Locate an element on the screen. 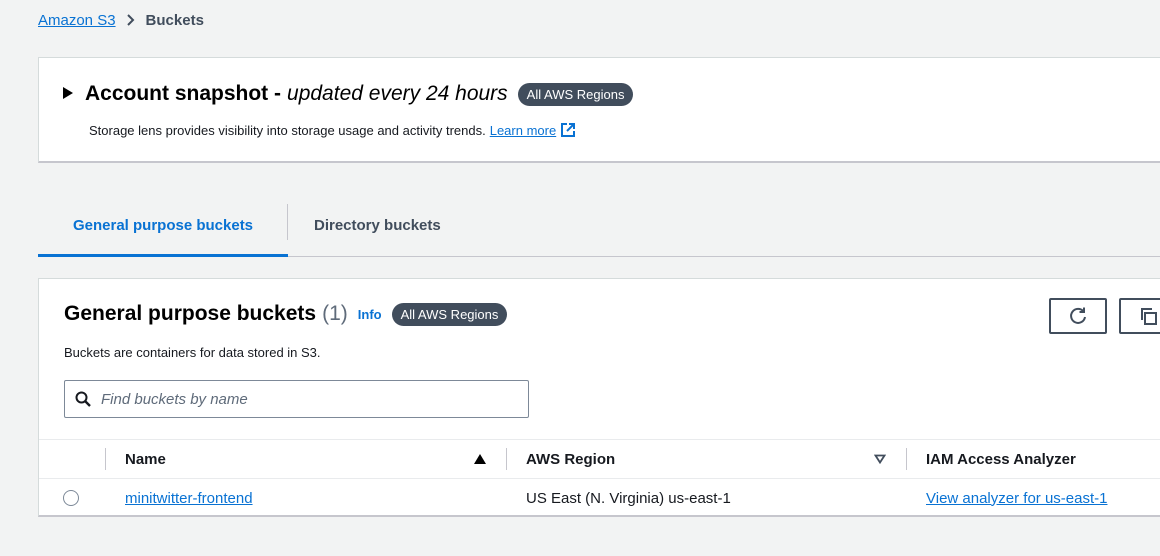 This screenshot has width=1160, height=556. account-snapshot-subtitle: updated every 24 hours is located at coordinates (397, 93).